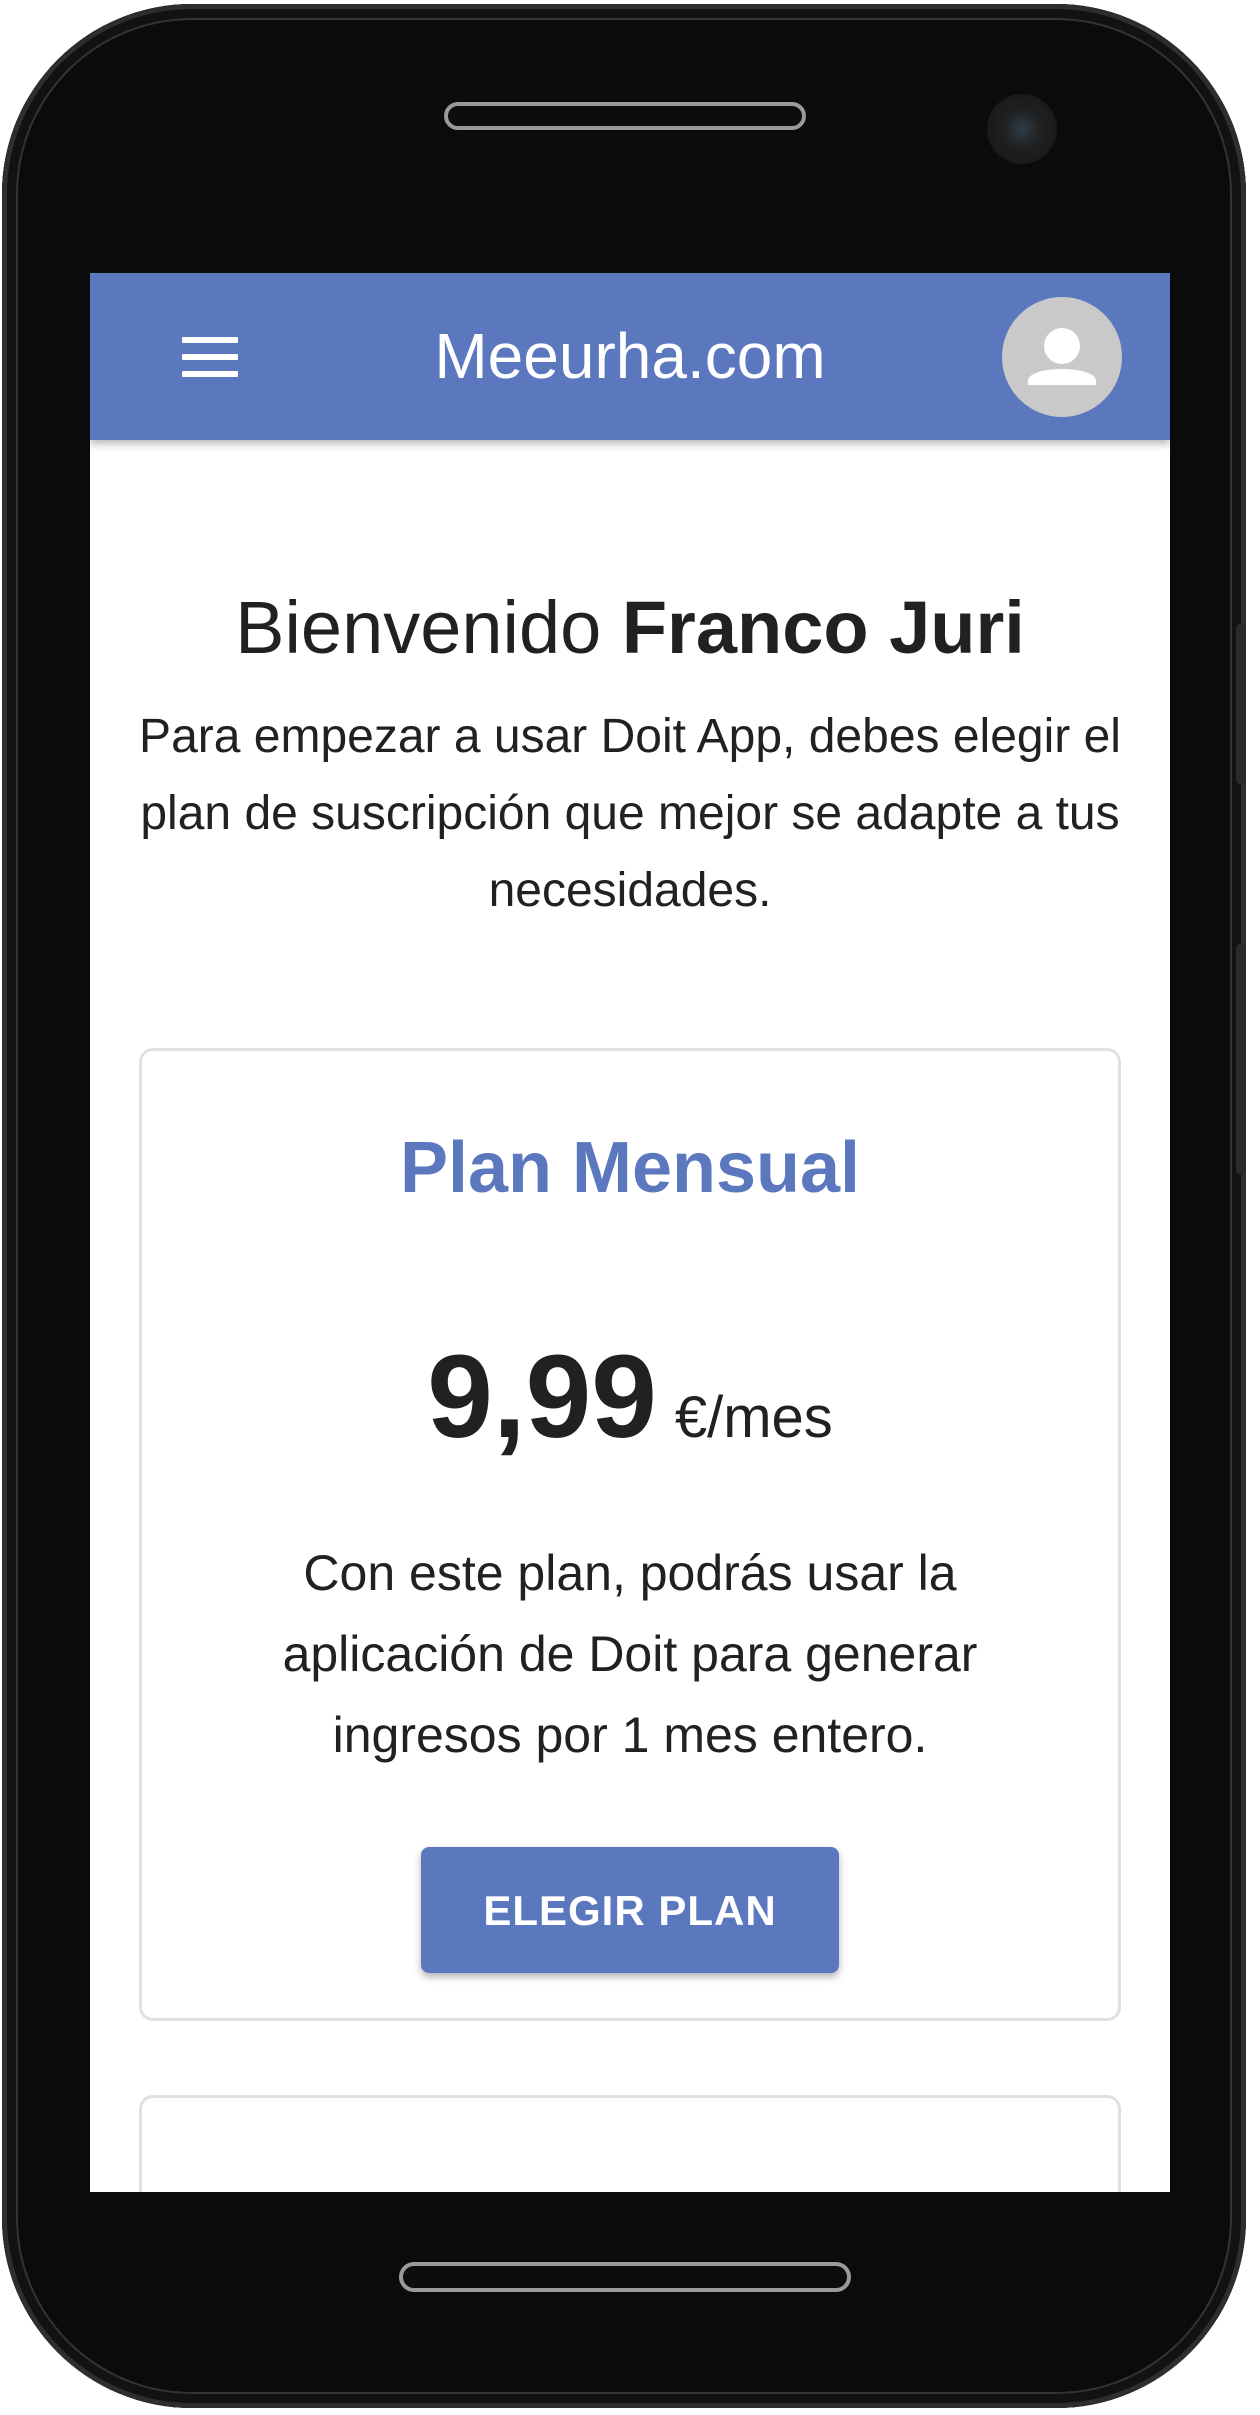 This screenshot has height=2415, width=1260. What do you see at coordinates (625, 116) in the screenshot?
I see `top-speaker-grille` at bounding box center [625, 116].